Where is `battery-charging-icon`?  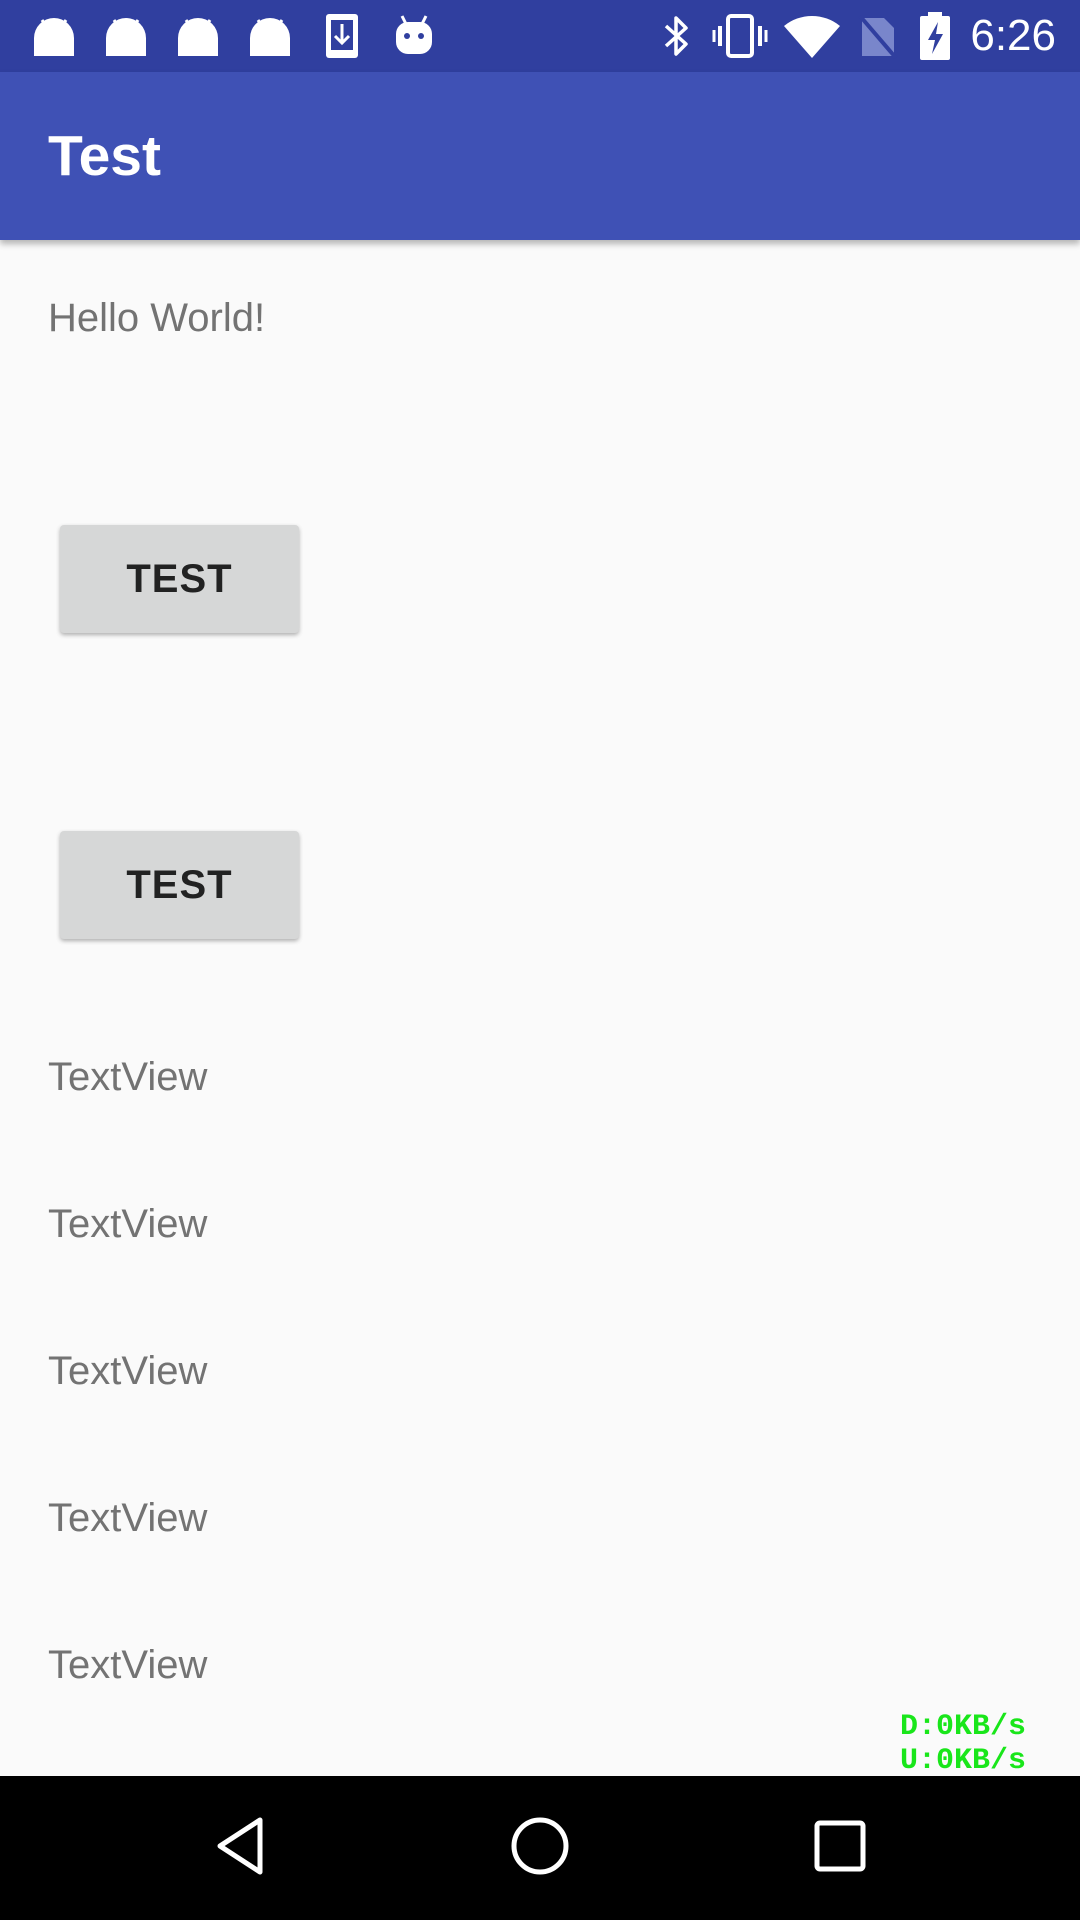 battery-charging-icon is located at coordinates (935, 36).